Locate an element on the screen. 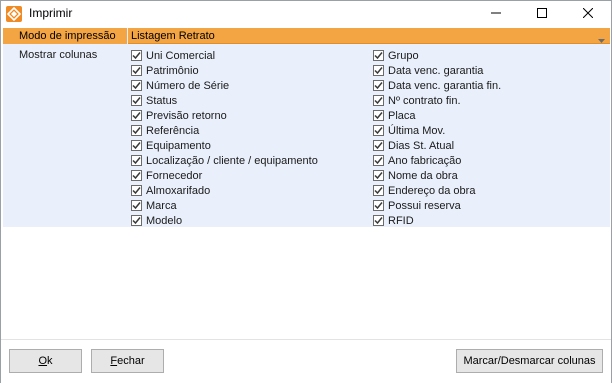 Image resolution: width=612 pixels, height=383 pixels. close-icon is located at coordinates (588, 14).